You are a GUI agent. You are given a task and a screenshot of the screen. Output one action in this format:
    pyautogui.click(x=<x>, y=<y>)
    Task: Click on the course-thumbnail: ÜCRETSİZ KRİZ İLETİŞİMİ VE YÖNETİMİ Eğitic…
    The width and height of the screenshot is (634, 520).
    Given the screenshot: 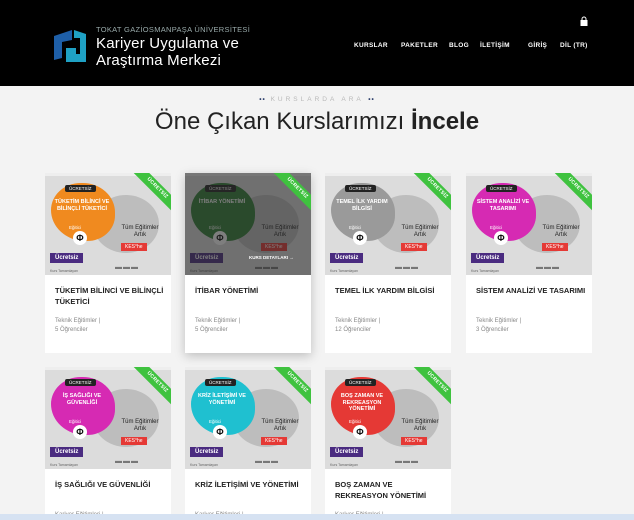 What is the action you would take?
    pyautogui.click(x=248, y=418)
    